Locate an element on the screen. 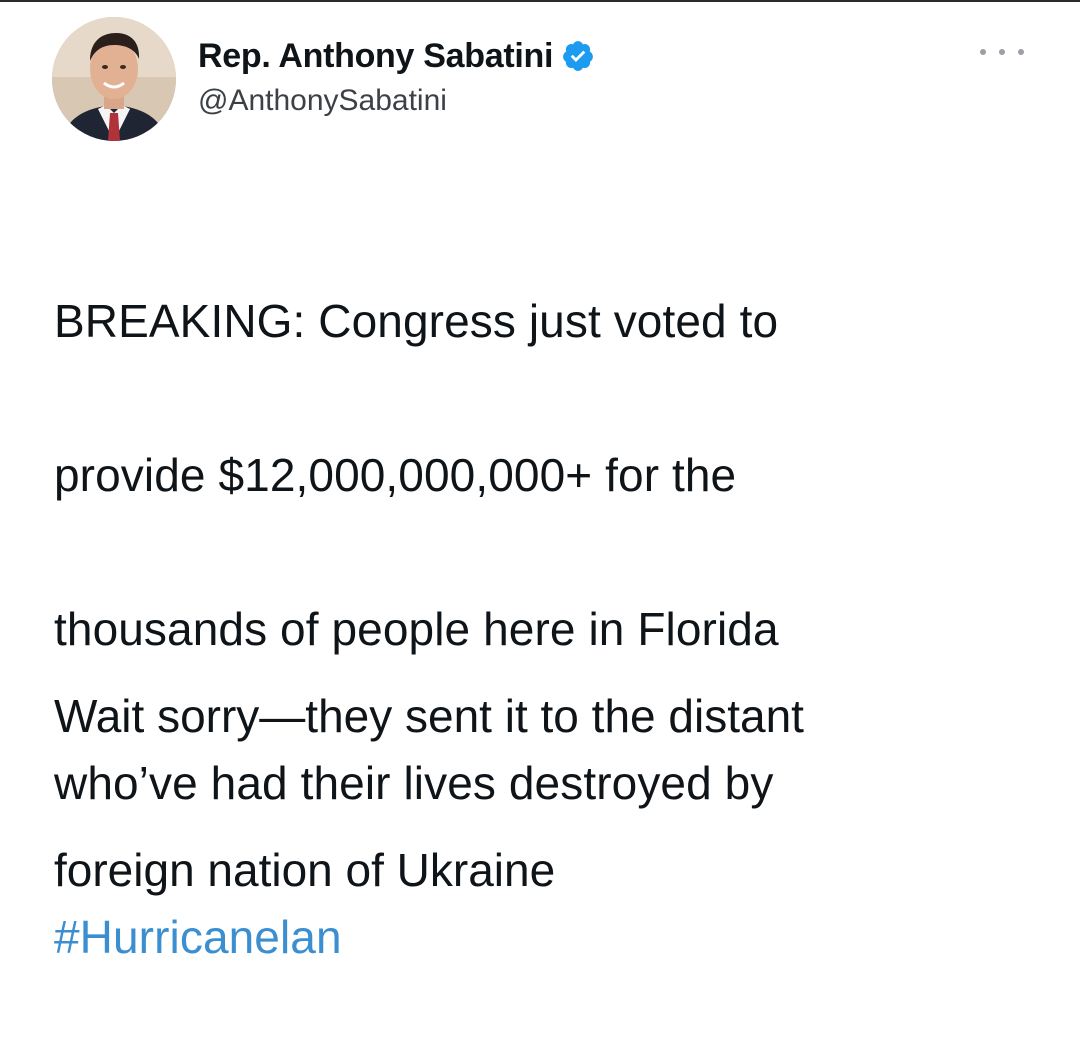 The height and width of the screenshot is (1053, 1080). more-options-button is located at coordinates (1002, 52).